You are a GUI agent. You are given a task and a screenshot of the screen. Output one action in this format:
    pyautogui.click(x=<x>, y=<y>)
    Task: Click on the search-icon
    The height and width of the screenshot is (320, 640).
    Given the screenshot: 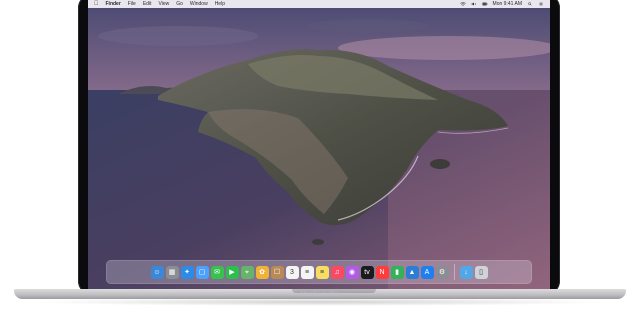 What is the action you would take?
    pyautogui.click(x=530, y=4)
    